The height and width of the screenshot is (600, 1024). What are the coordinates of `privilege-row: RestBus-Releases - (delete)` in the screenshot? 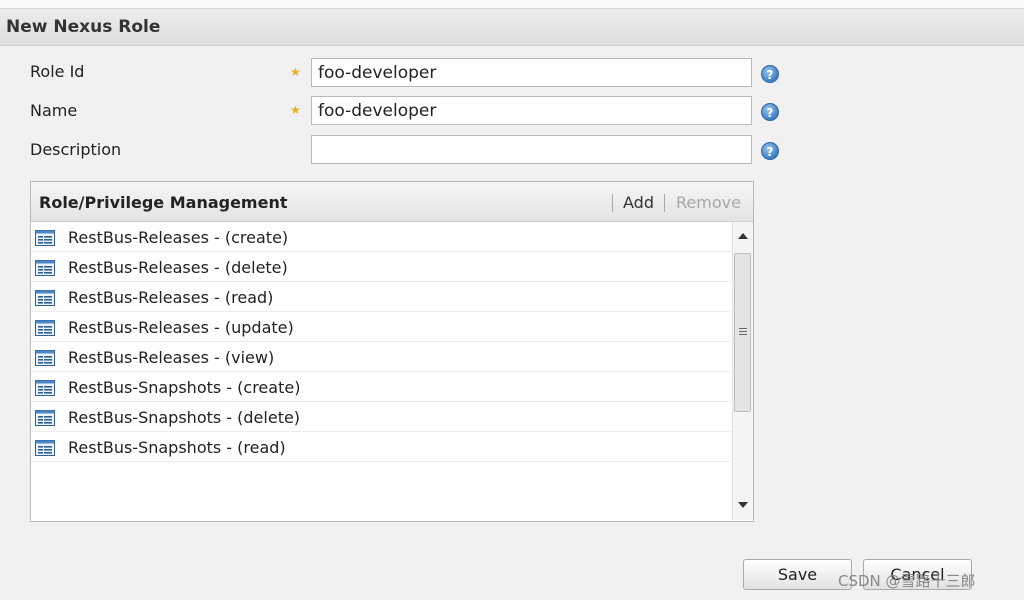 It's located at (381, 267).